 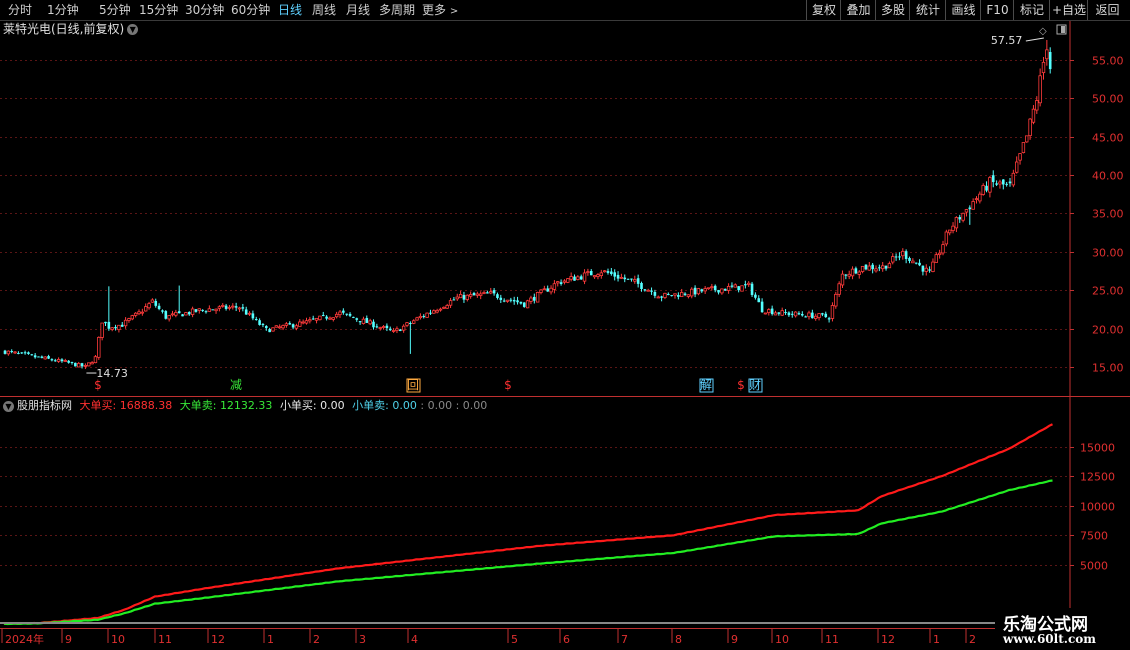 I want to click on indicator-axis: 5000 7500 10000 12500 15000, so click(x=1092, y=507).